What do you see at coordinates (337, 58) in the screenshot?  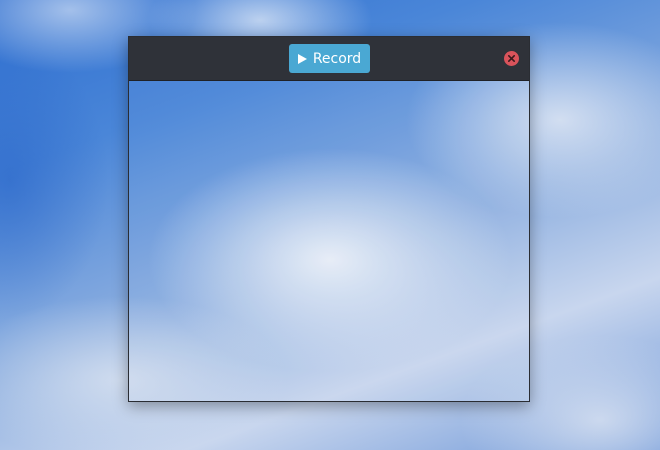 I see `record-button-label: Record` at bounding box center [337, 58].